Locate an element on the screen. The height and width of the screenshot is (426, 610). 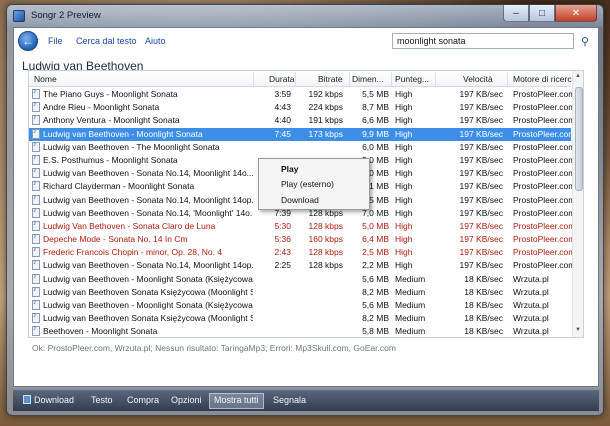
menu-search-text: Cerca dal testo is located at coordinates (106, 41).